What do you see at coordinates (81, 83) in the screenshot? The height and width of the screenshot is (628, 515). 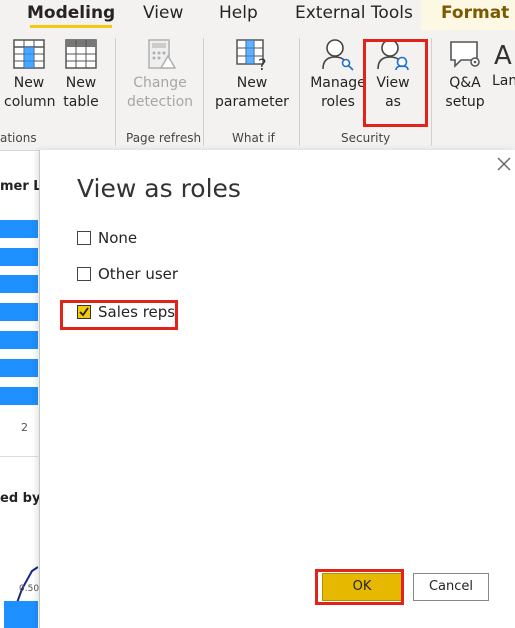 I see `new-table-label-1: New` at bounding box center [81, 83].